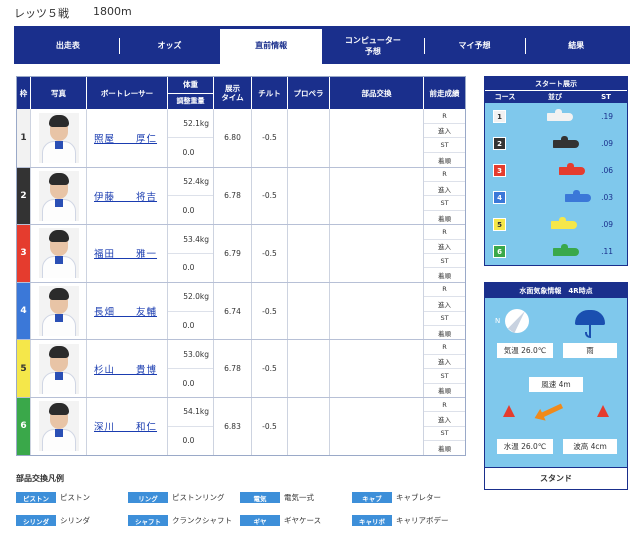 Image resolution: width=640 pixels, height=538 pixels. I want to click on weight-cell: 53.4kg 0.0, so click(191, 253).